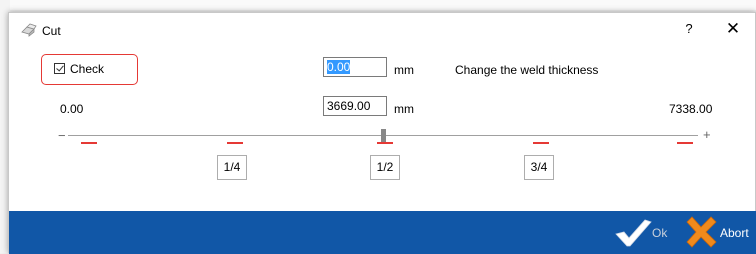 This screenshot has height=254, width=756. What do you see at coordinates (382, 30) in the screenshot?
I see `title-bar: Cut ? ✕` at bounding box center [382, 30].